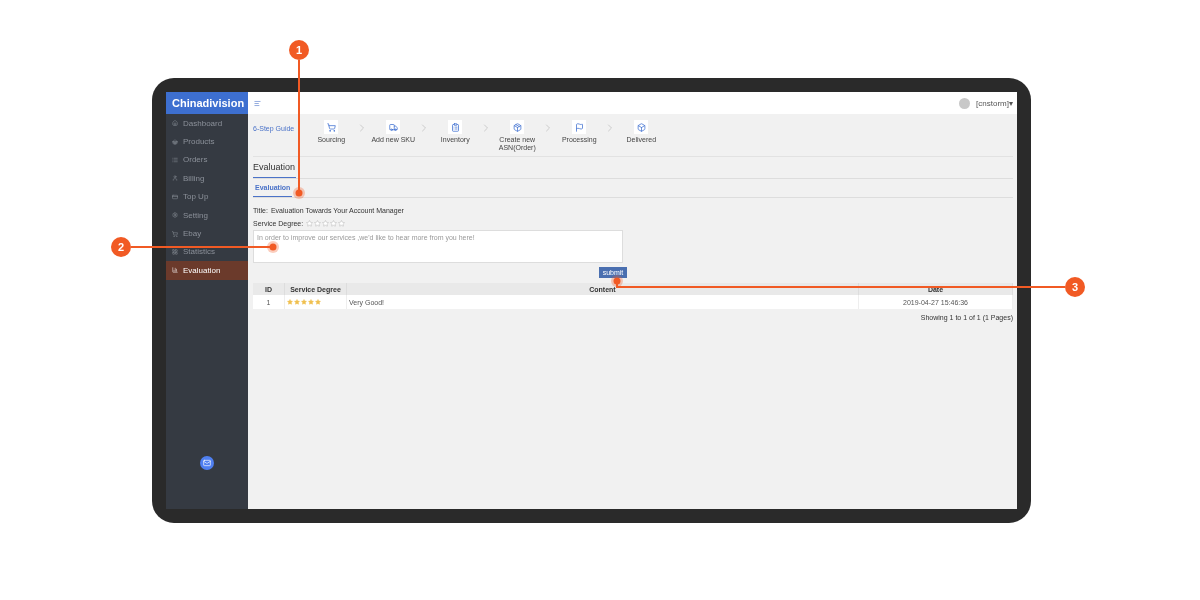  I want to click on card-icon, so click(175, 196).